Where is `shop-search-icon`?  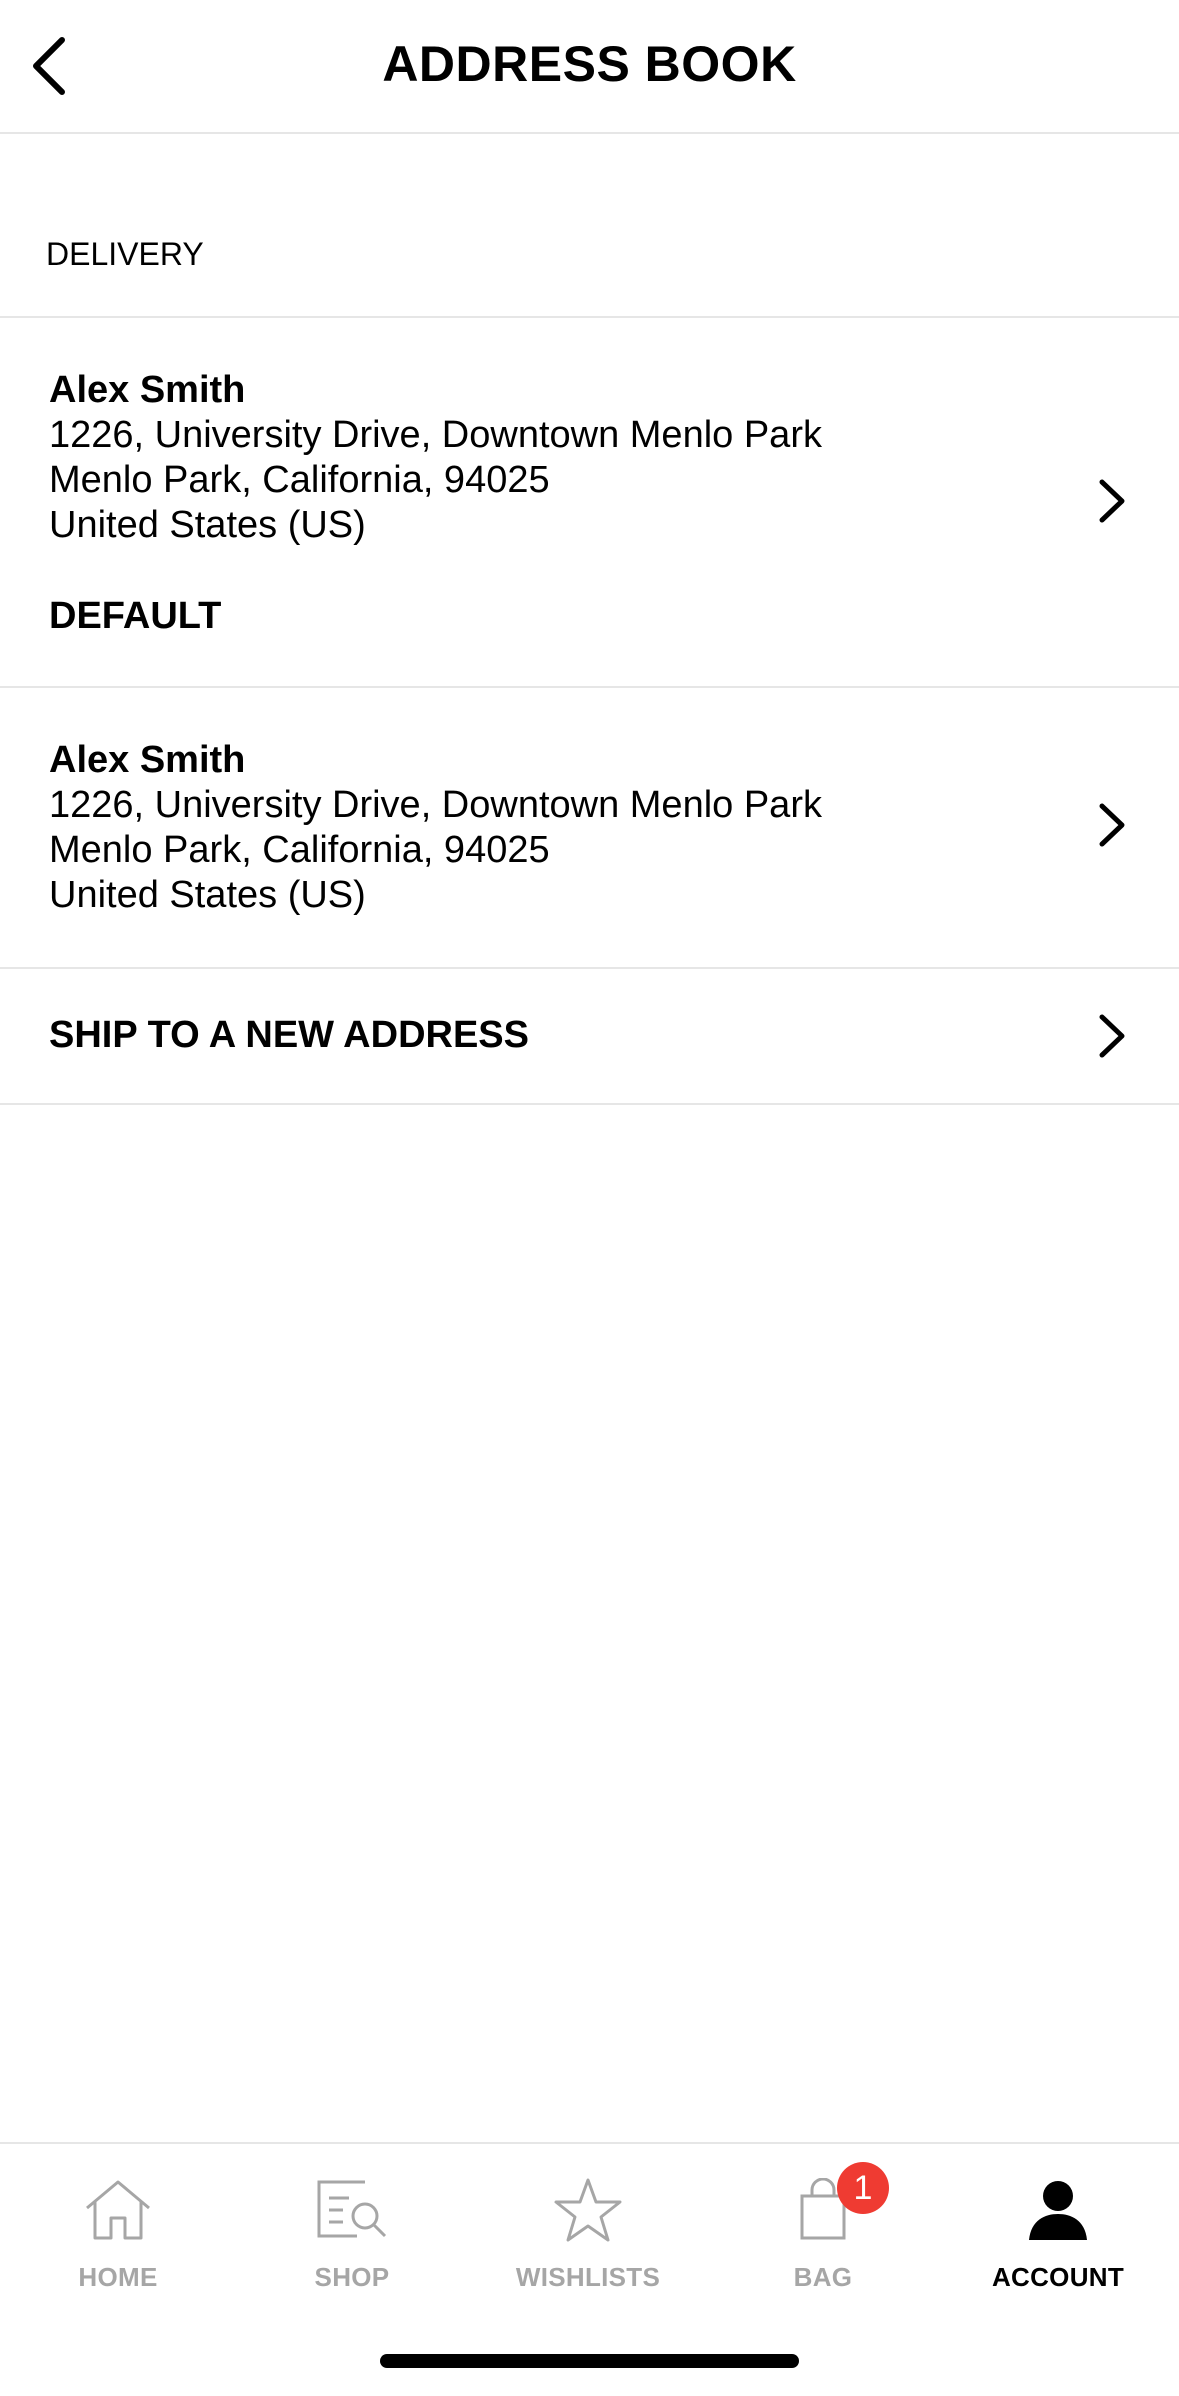
shop-search-icon is located at coordinates (352, 2210).